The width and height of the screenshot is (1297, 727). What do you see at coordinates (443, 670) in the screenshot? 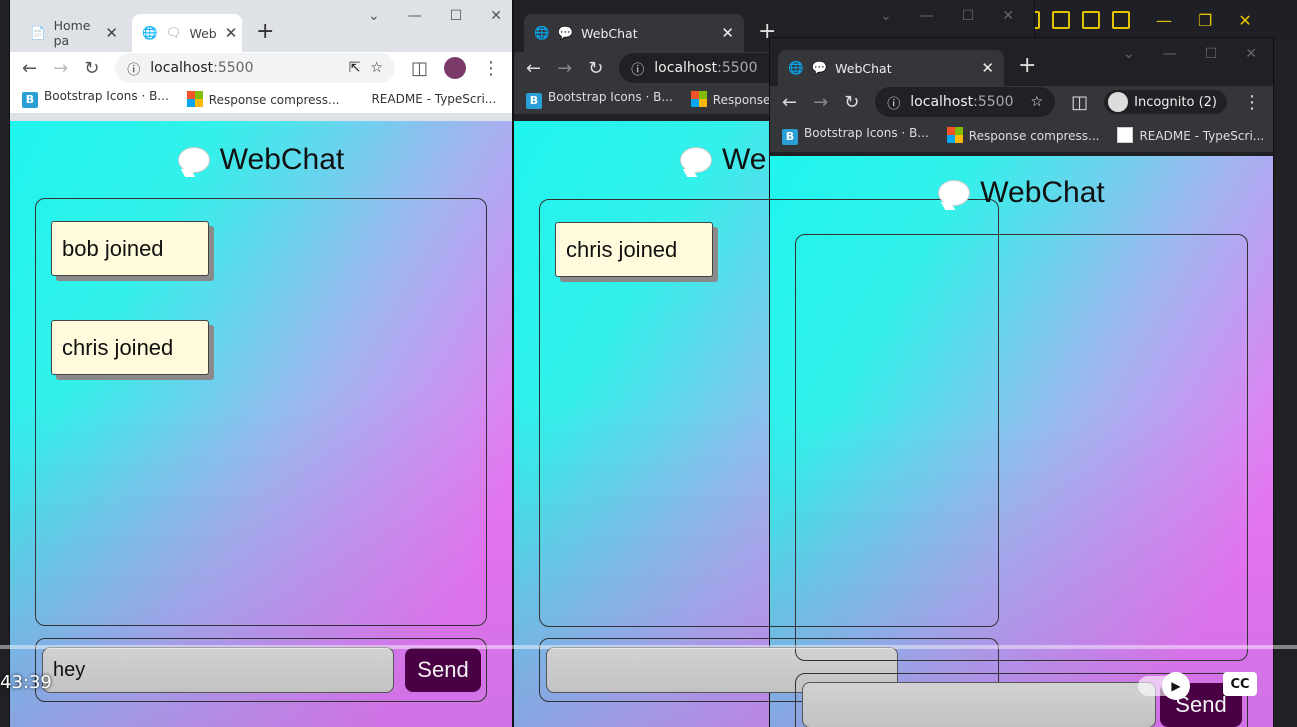
I see `send-button: Send` at bounding box center [443, 670].